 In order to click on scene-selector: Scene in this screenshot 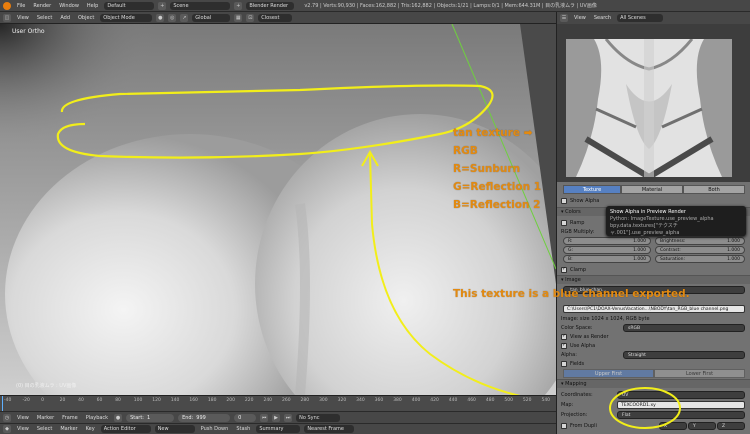, I will do `click(200, 5)`.